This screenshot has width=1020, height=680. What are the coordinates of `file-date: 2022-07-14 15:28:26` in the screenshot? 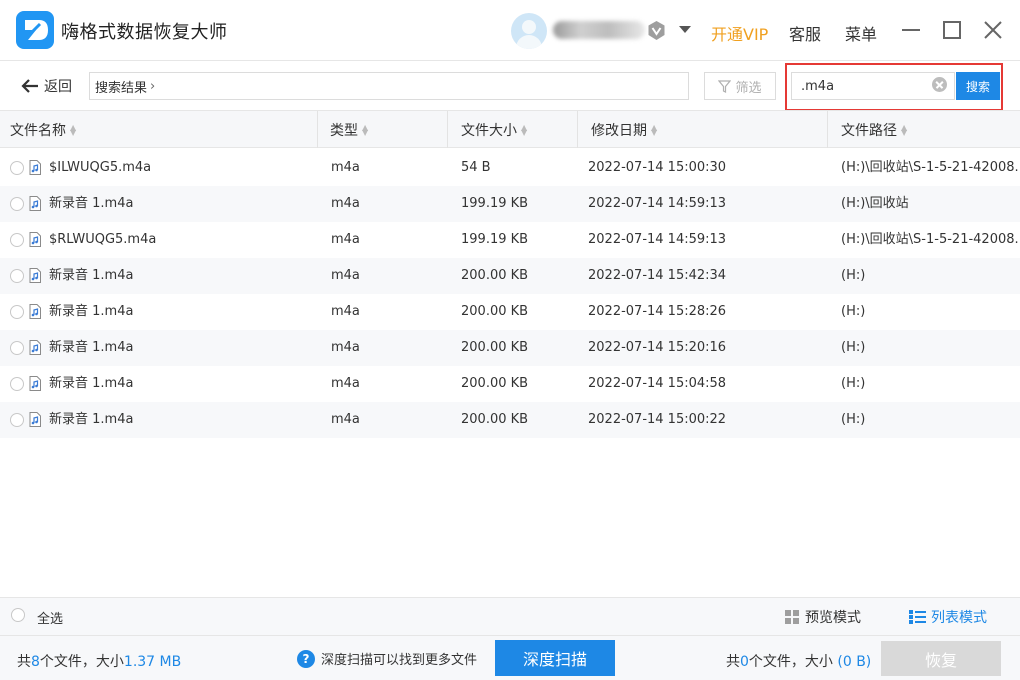 It's located at (657, 311).